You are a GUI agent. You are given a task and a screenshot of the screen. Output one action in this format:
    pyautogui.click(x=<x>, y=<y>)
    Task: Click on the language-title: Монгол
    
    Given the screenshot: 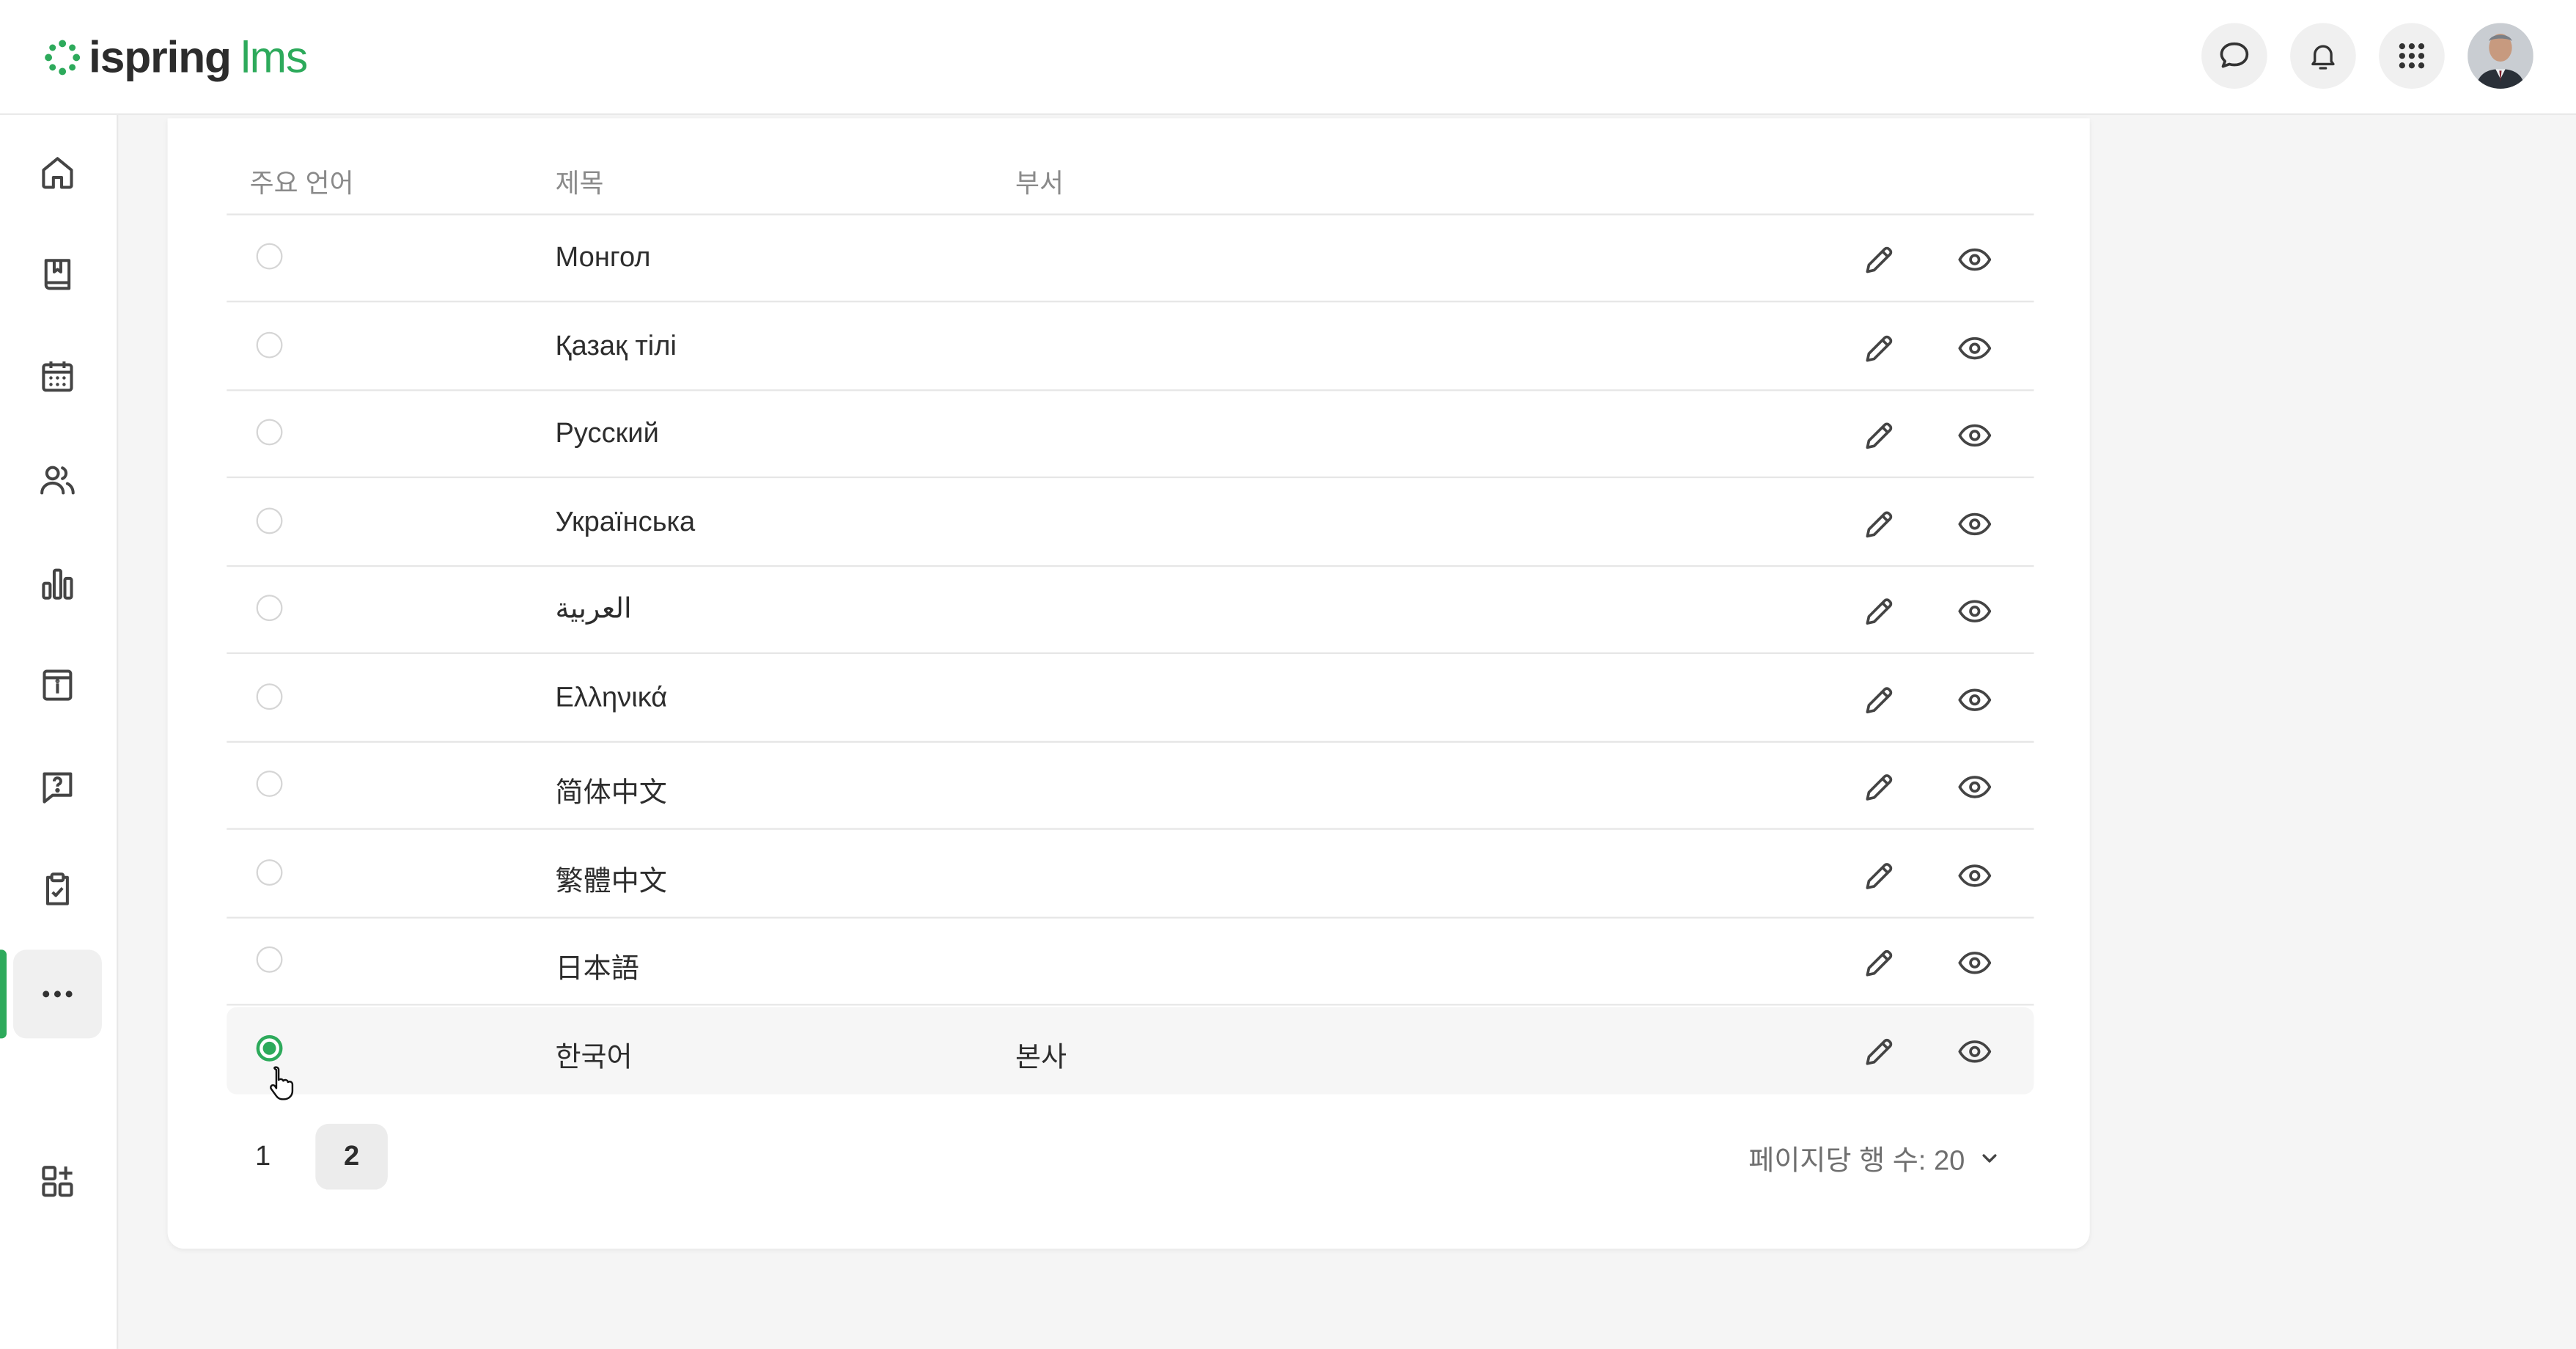 What is the action you would take?
    pyautogui.click(x=603, y=257)
    